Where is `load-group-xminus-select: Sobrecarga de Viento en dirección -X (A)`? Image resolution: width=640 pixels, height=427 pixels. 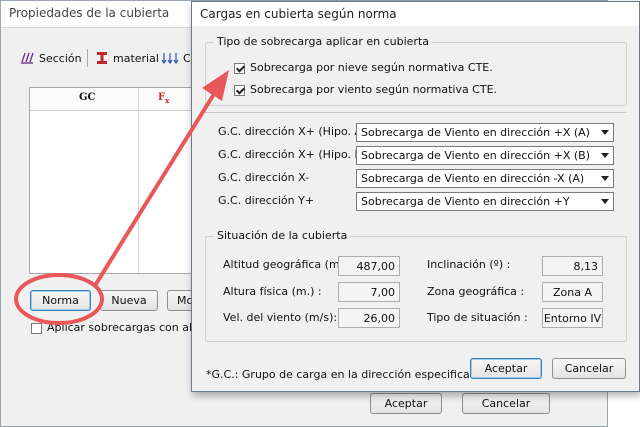
load-group-xminus-select: Sobrecarga de Viento en dirección -X (A) is located at coordinates (485, 178).